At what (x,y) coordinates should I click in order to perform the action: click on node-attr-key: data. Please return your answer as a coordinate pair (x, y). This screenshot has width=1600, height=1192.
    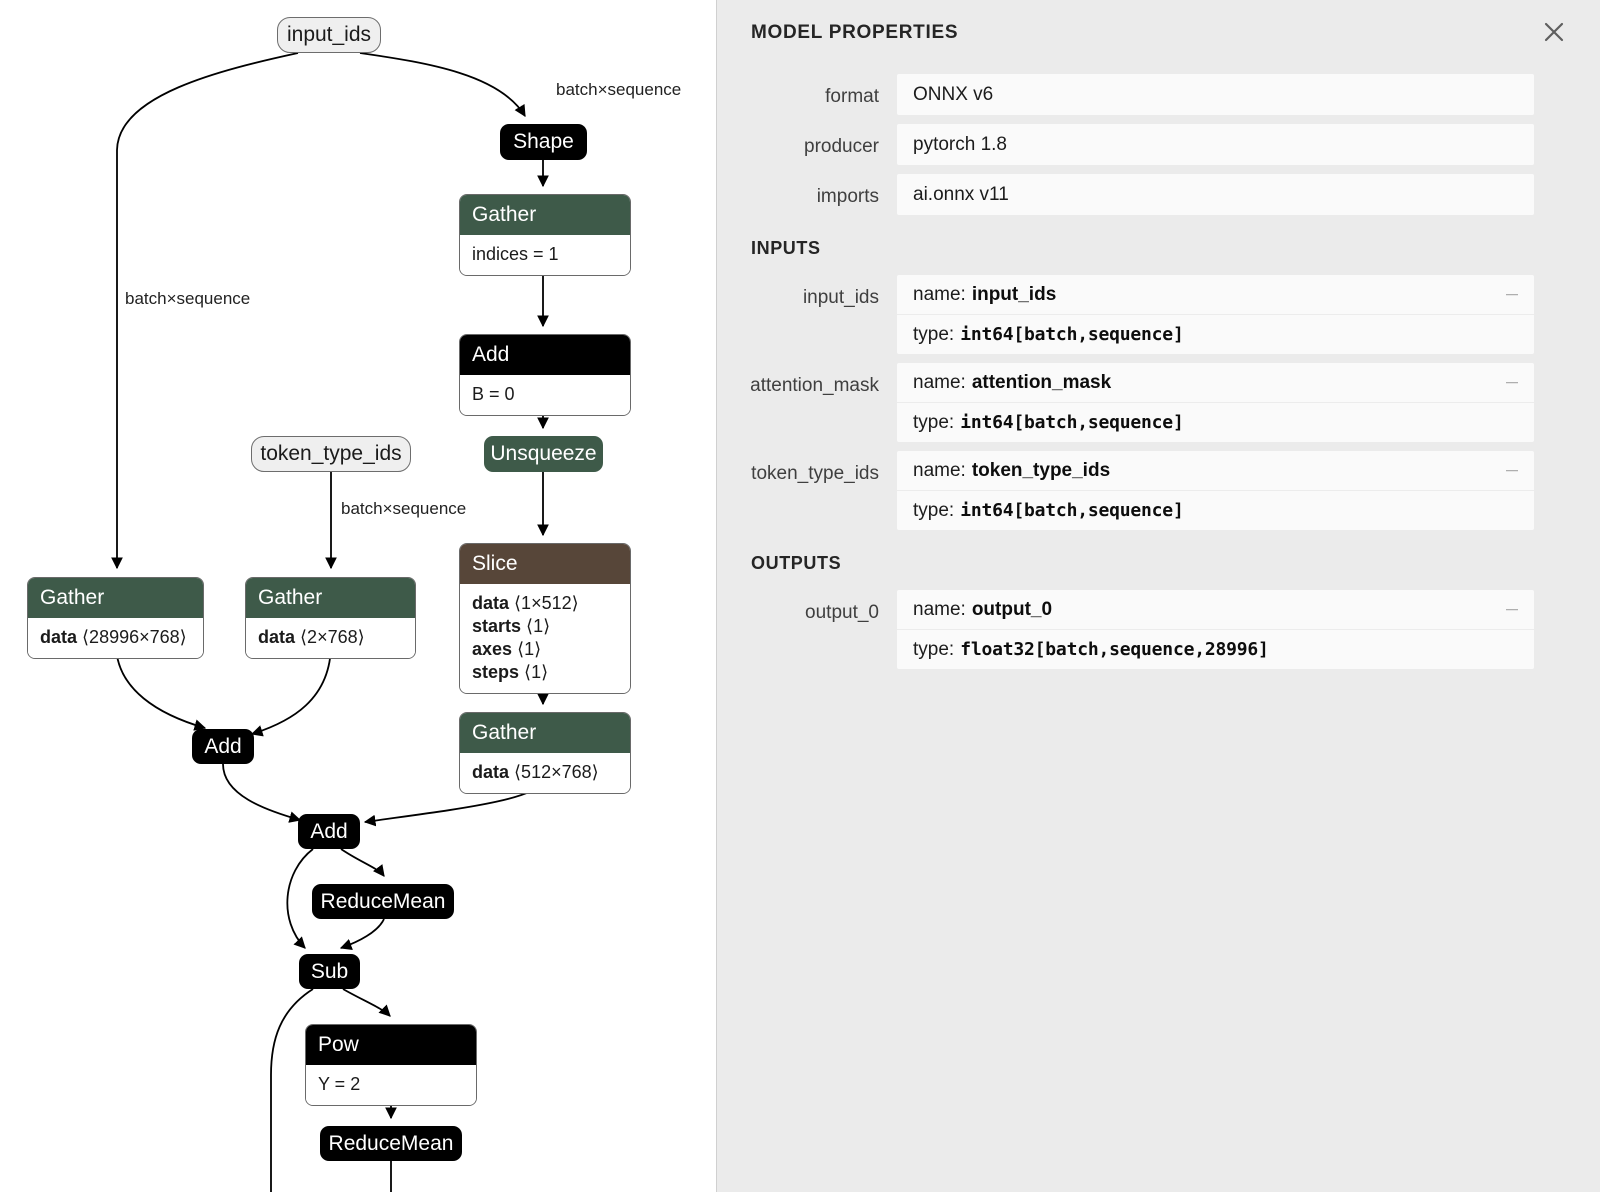
    Looking at the image, I should click on (491, 603).